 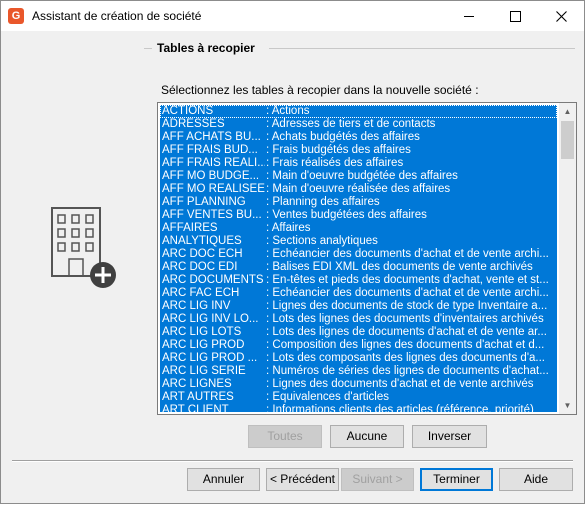 I want to click on minimize-button, so click(x=469, y=16).